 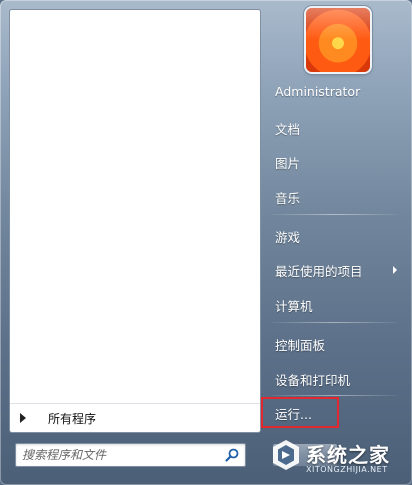 I want to click on user-avatar, so click(x=338, y=40).